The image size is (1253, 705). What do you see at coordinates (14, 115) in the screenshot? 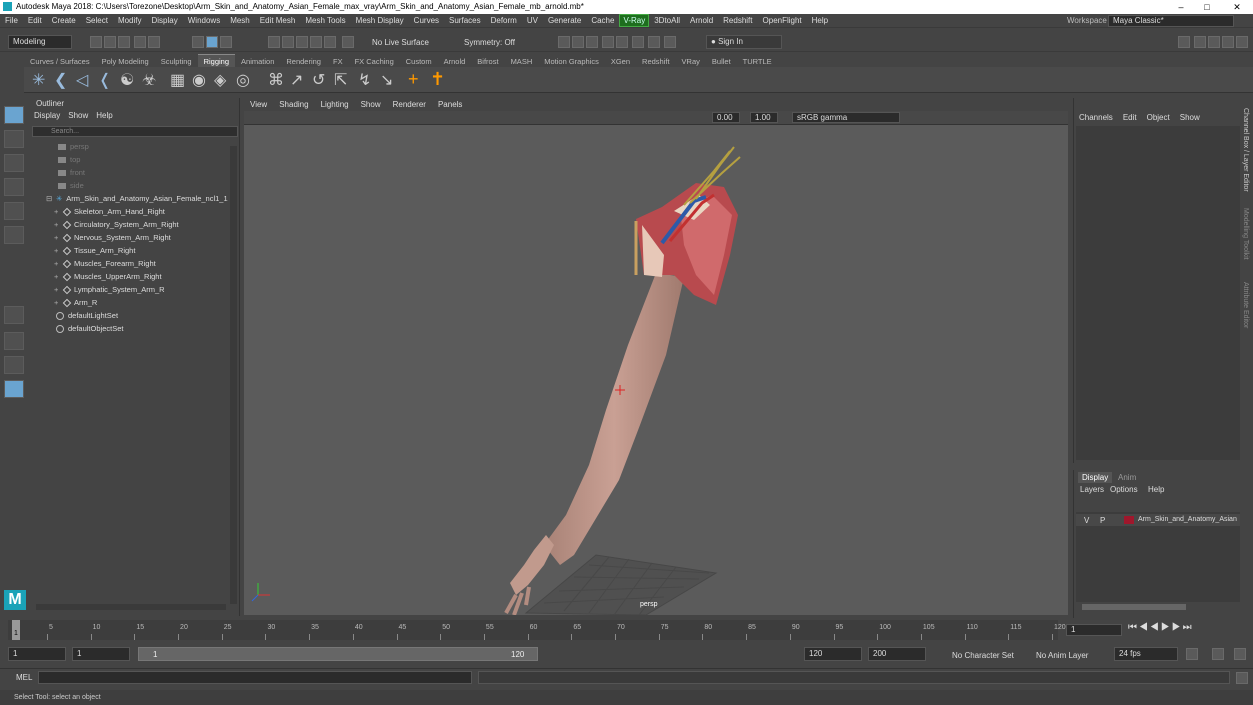
I see `select-tool-icon` at bounding box center [14, 115].